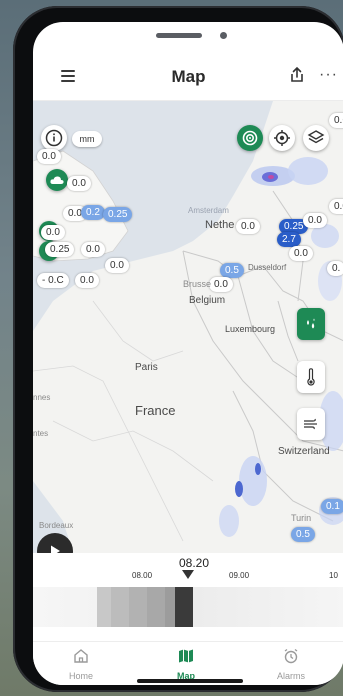  What do you see at coordinates (81, 656) in the screenshot?
I see `home-icon` at bounding box center [81, 656].